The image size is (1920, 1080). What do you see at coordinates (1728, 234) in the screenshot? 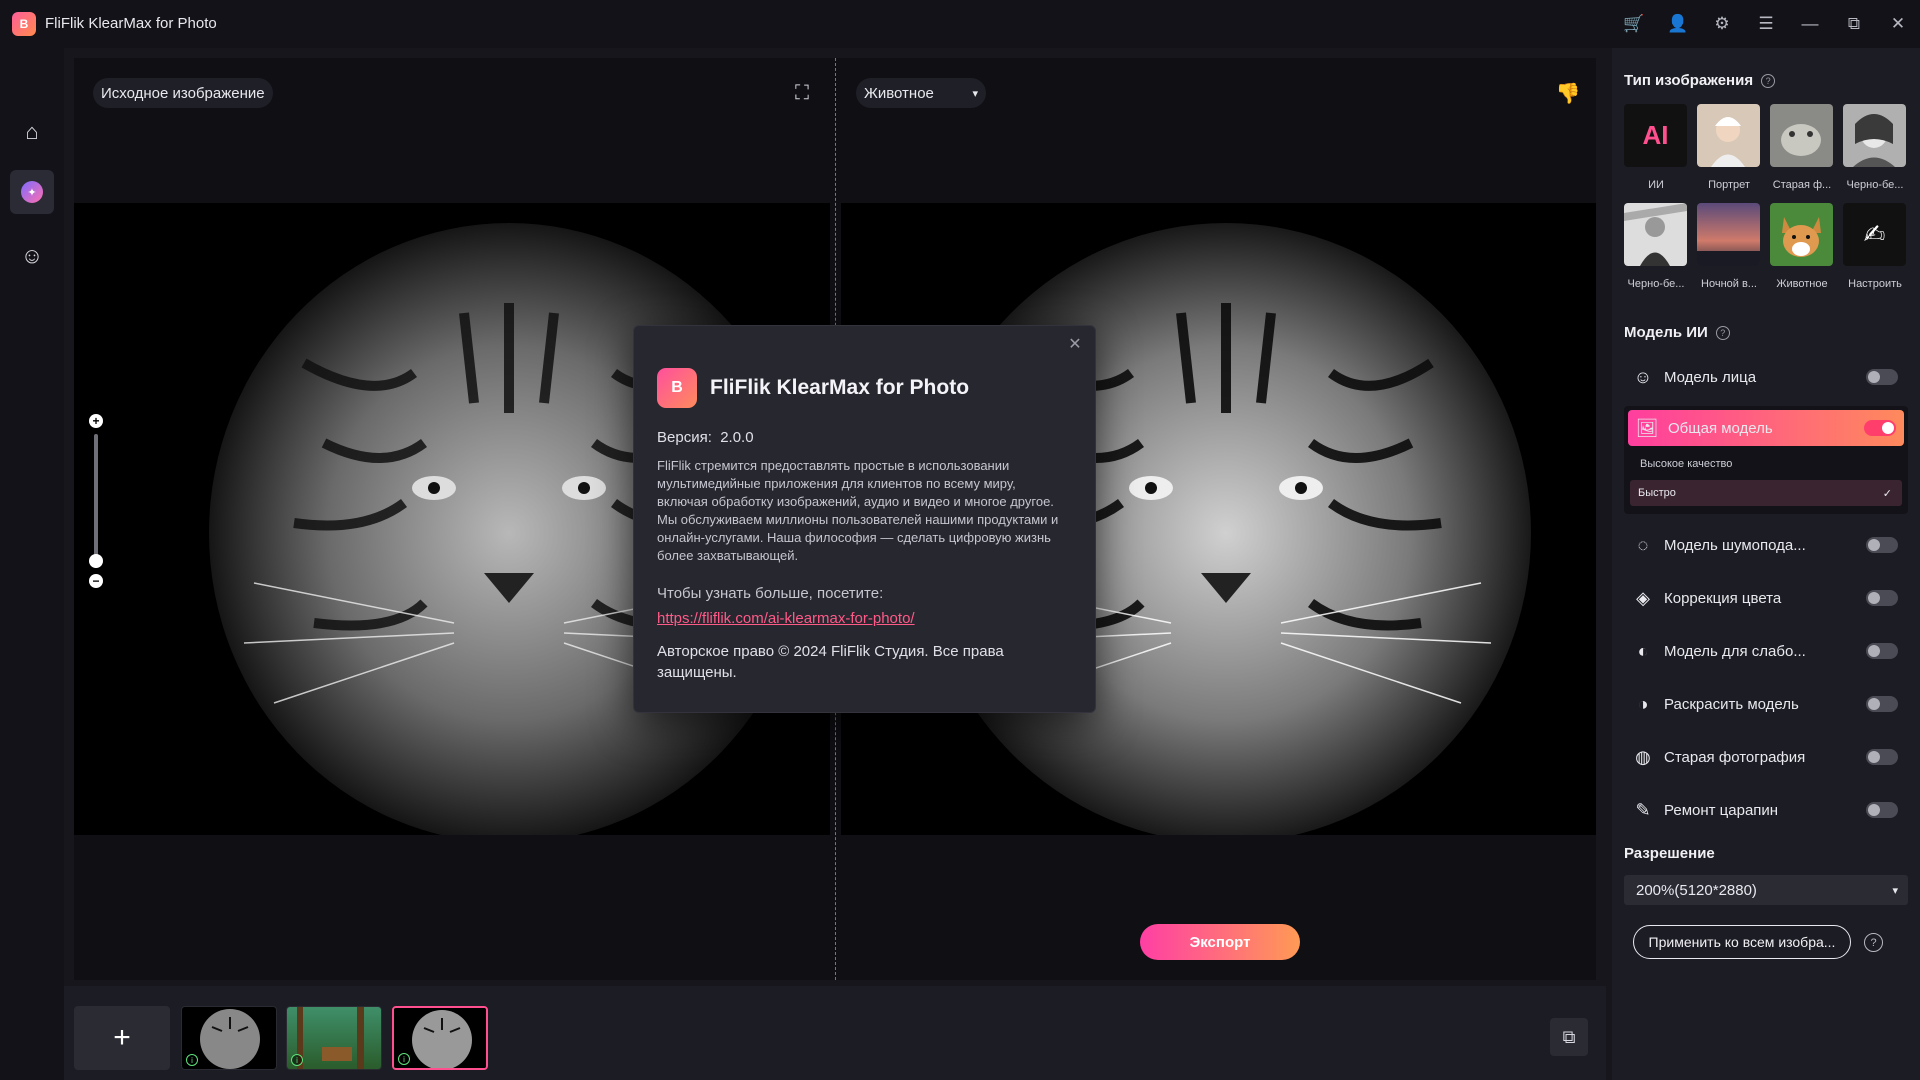
I see `type-tile-night` at bounding box center [1728, 234].